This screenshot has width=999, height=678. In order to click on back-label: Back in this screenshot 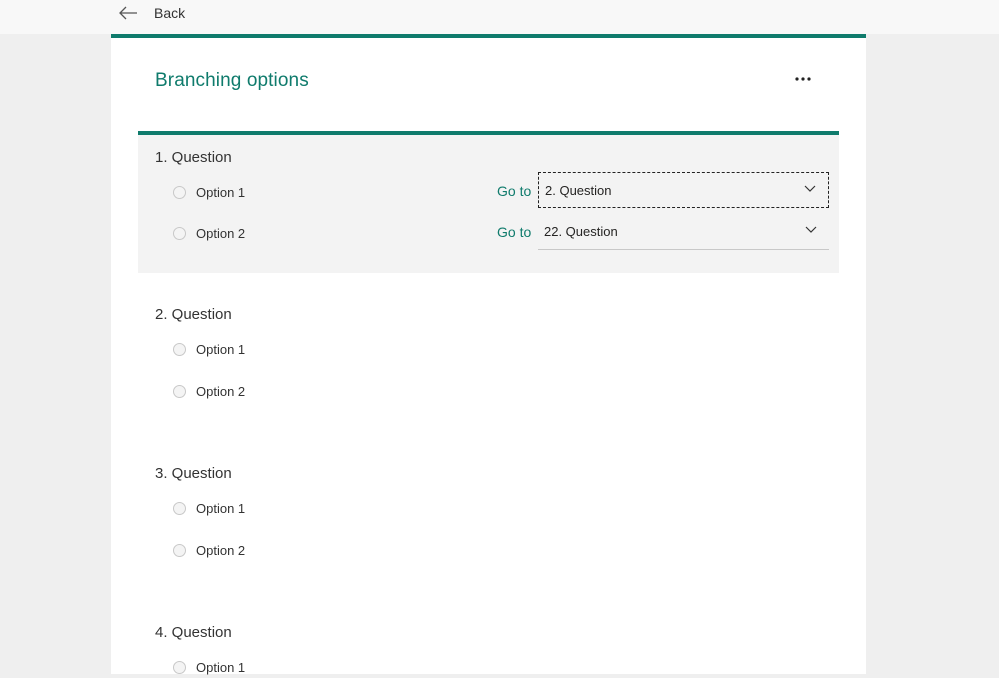, I will do `click(170, 13)`.